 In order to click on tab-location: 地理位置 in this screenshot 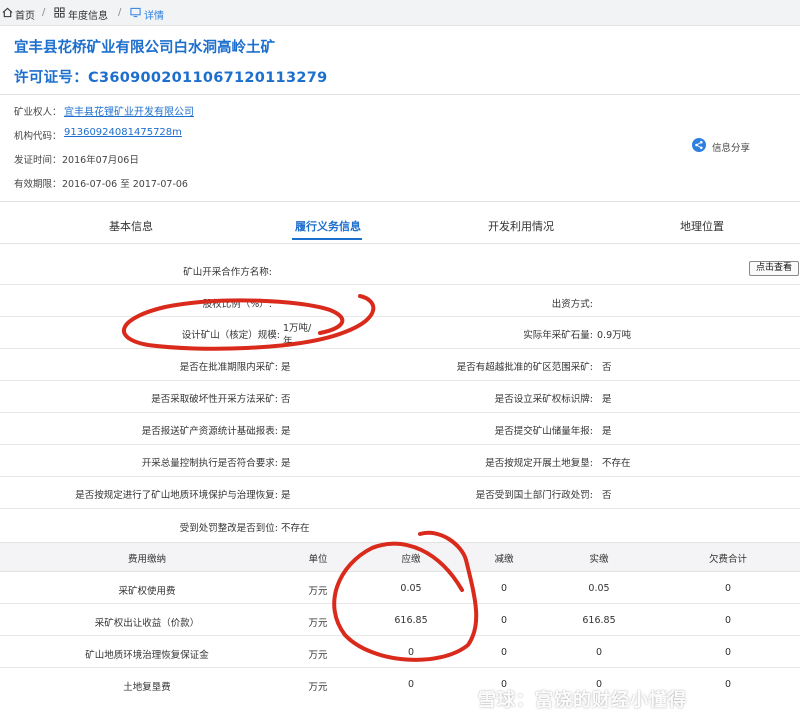, I will do `click(702, 226)`.